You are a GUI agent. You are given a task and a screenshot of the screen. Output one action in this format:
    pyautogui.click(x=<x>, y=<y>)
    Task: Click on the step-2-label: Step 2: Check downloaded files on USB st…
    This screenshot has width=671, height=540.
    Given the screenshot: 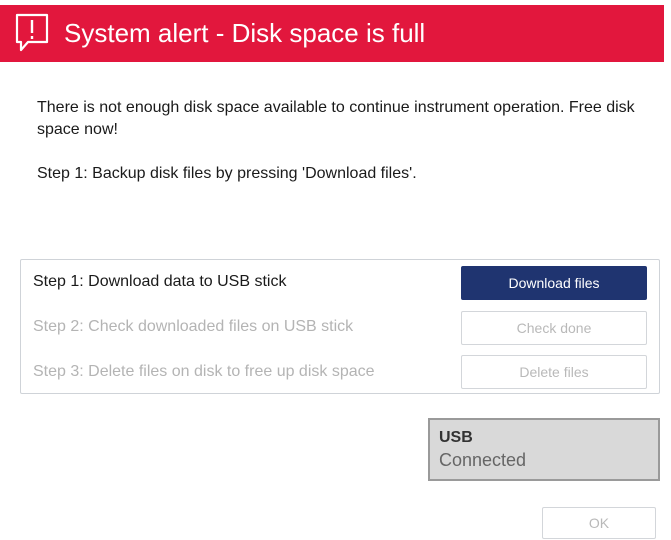 What is the action you would take?
    pyautogui.click(x=193, y=326)
    